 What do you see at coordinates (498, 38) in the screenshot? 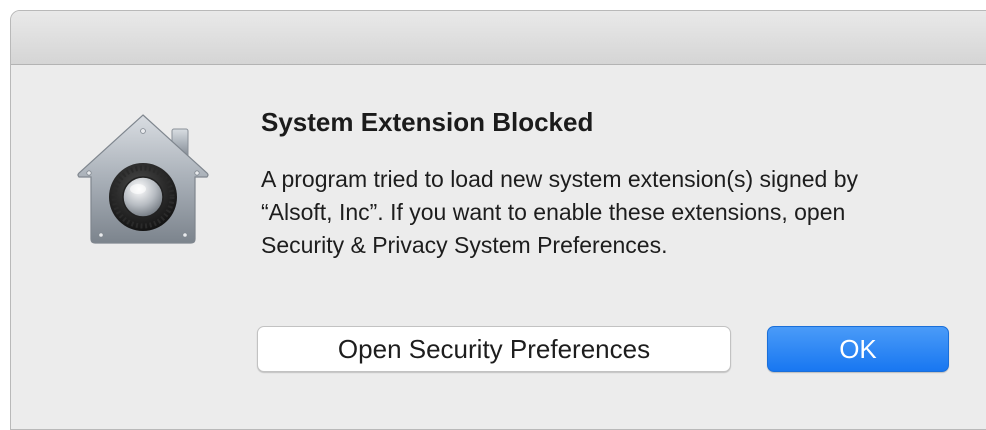
I see `dialog-titlebar` at bounding box center [498, 38].